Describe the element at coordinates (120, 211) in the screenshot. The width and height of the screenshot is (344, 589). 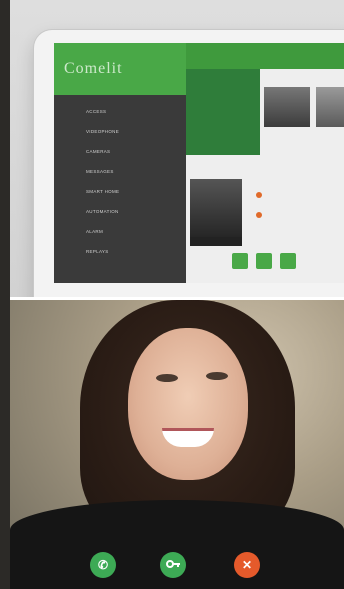
I see `sidebar-item-automation: AUTOMATION` at that location.